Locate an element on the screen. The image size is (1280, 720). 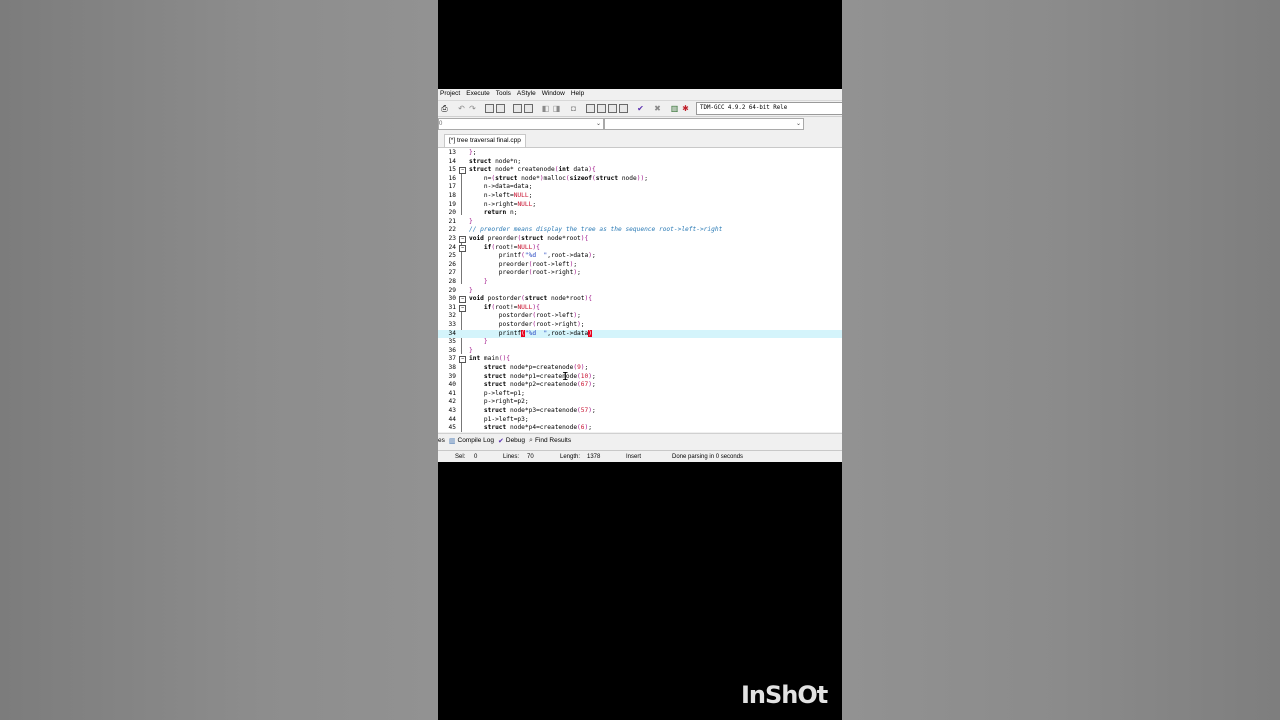
code-line-24: 24− if(root!=NULL){ is located at coordinates (640, 248).